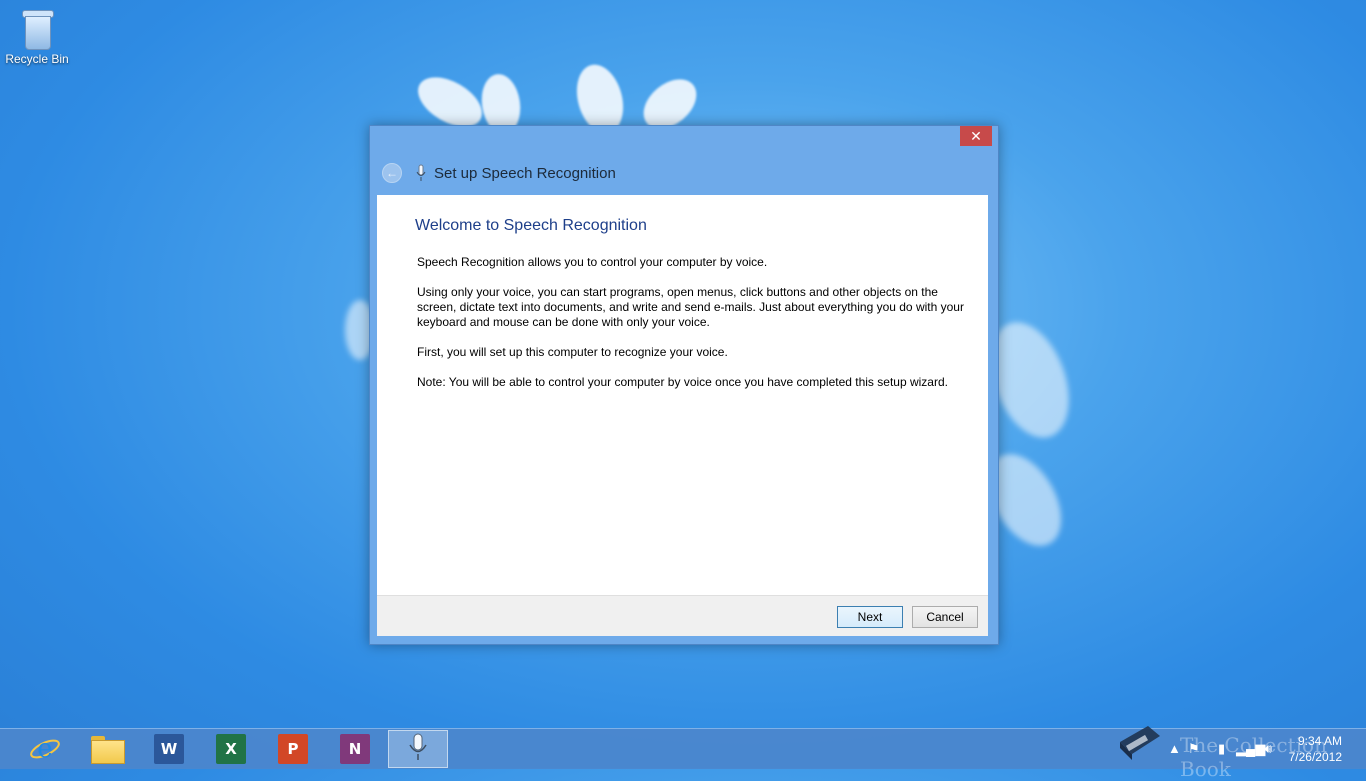  What do you see at coordinates (870, 617) in the screenshot?
I see `next-button: Next` at bounding box center [870, 617].